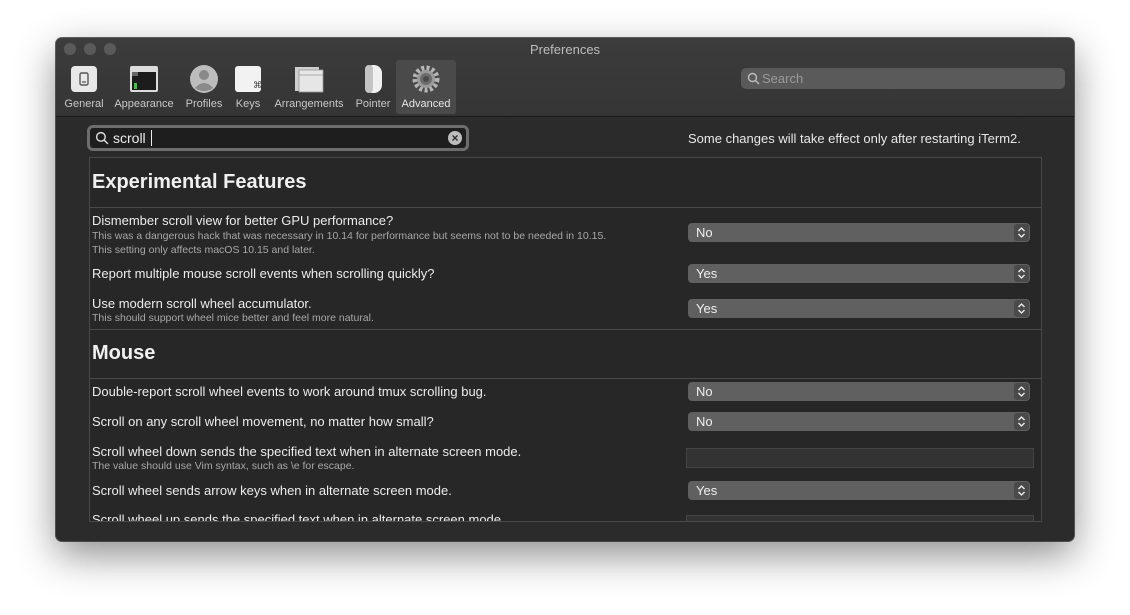 The height and width of the screenshot is (615, 1130). I want to click on tab-pointer: Pointer, so click(373, 87).